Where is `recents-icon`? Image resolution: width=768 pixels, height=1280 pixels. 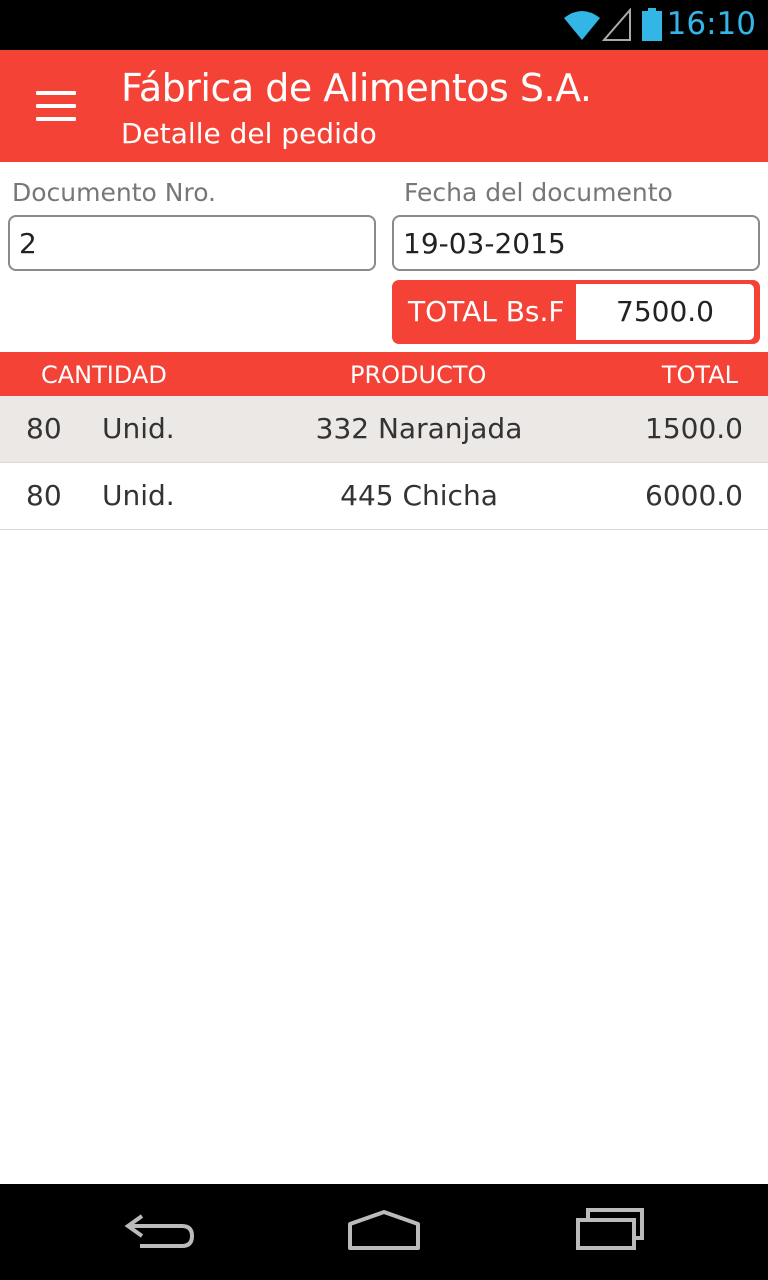
recents-icon is located at coordinates (610, 1229).